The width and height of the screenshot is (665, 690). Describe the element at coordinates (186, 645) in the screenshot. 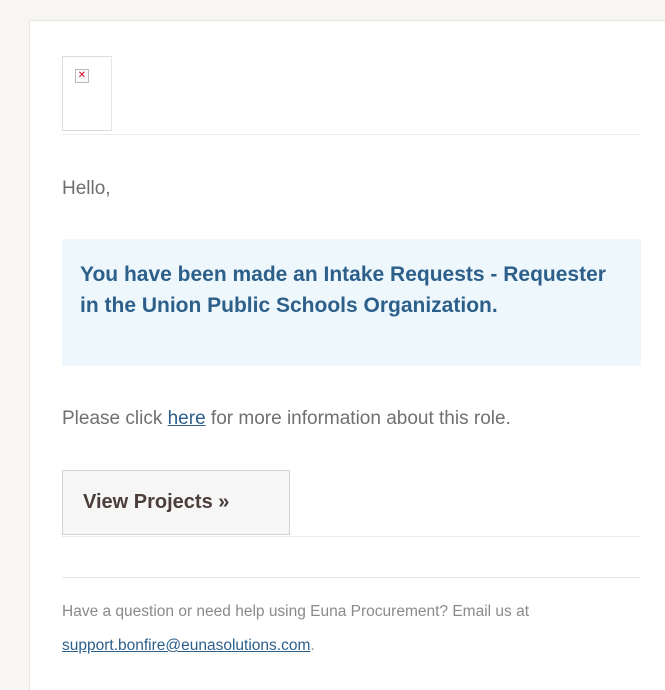

I see `support-email-link: support.bonfire@eunasolutions.com` at that location.